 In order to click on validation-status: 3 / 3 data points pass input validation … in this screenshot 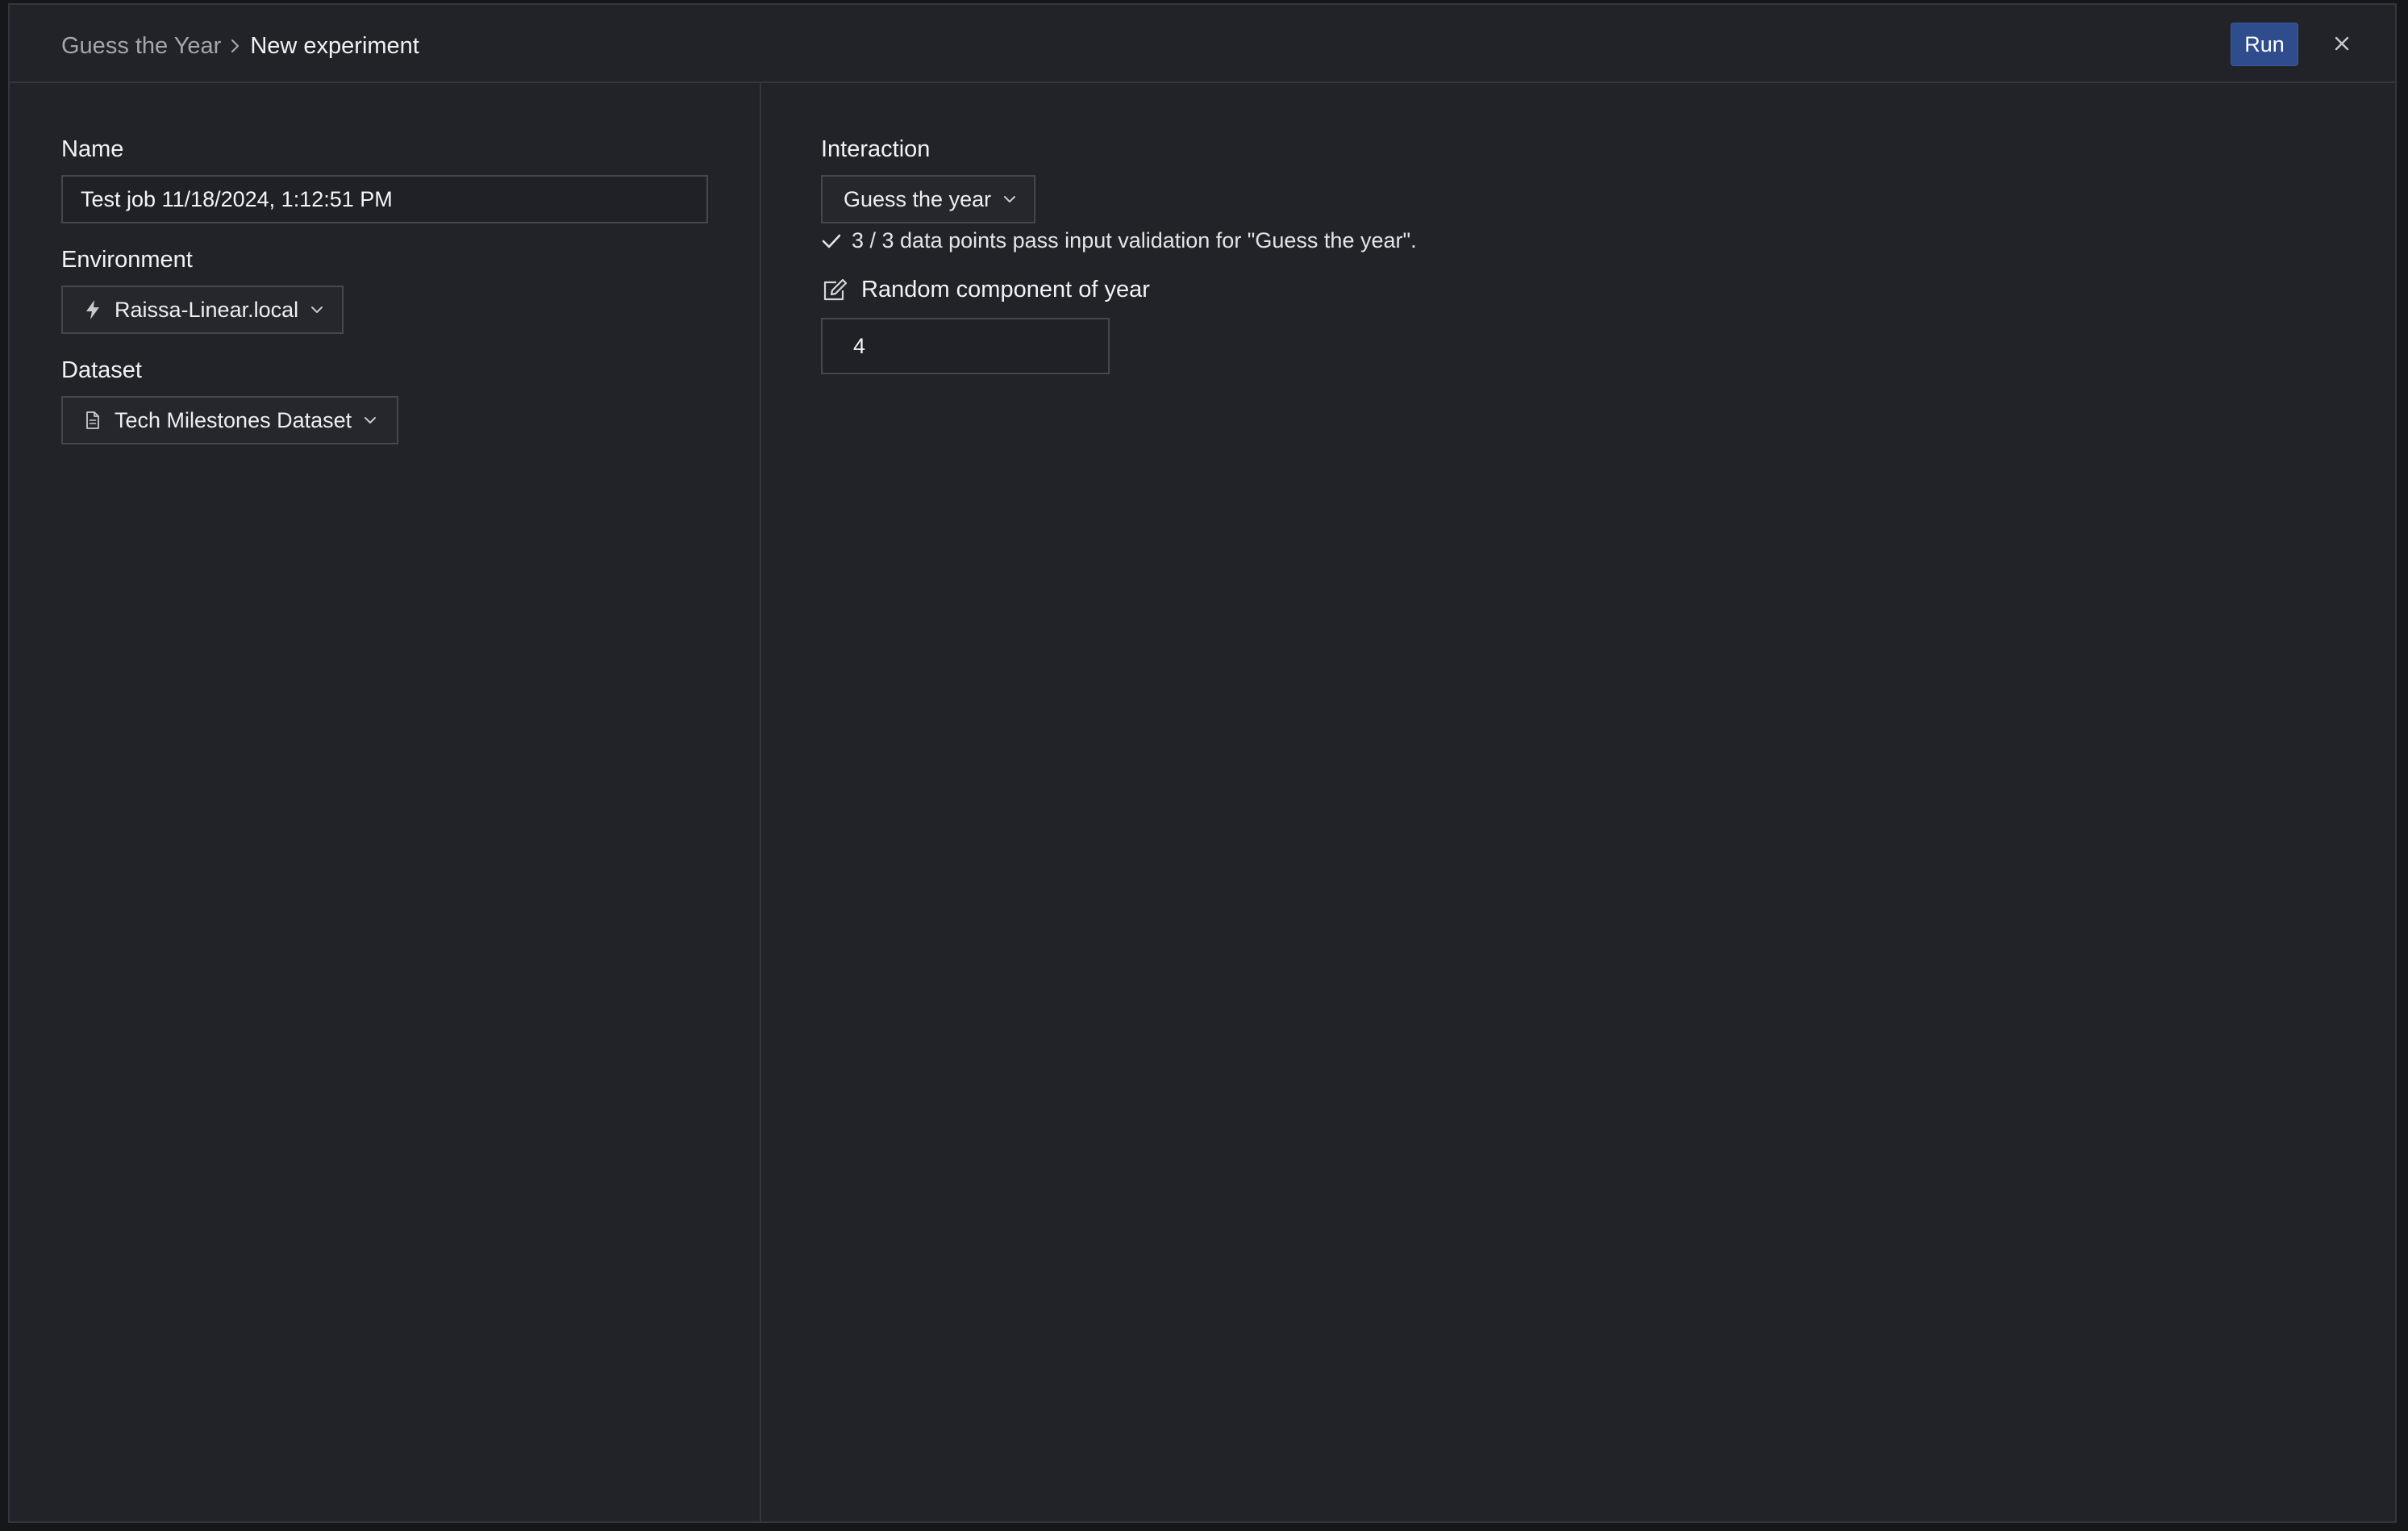, I will do `click(1119, 240)`.